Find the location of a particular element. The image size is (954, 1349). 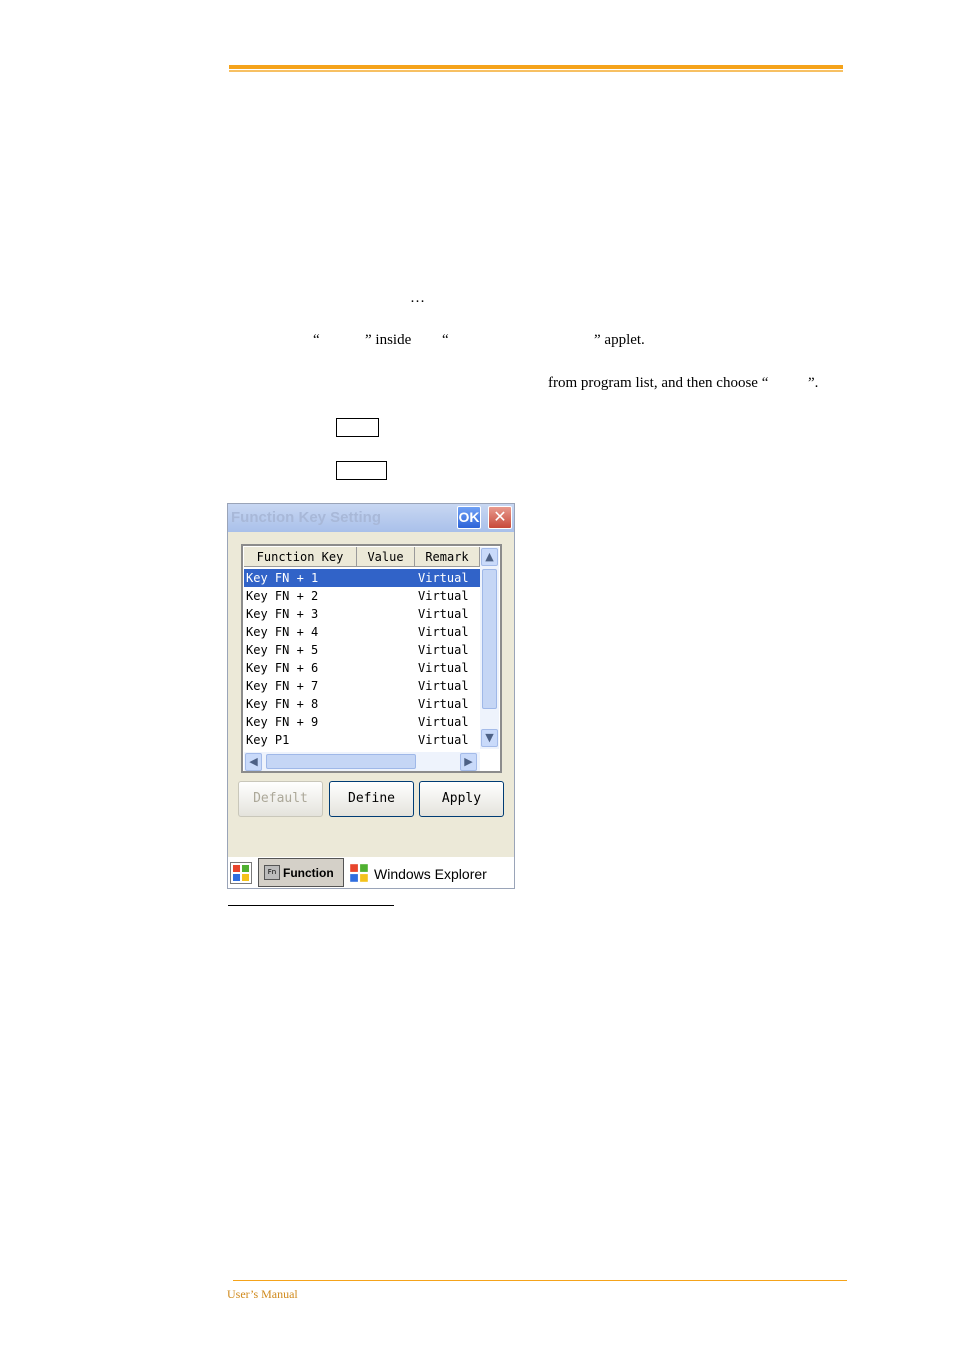

cell-function-key: Key FN + 7 is located at coordinates (282, 686).